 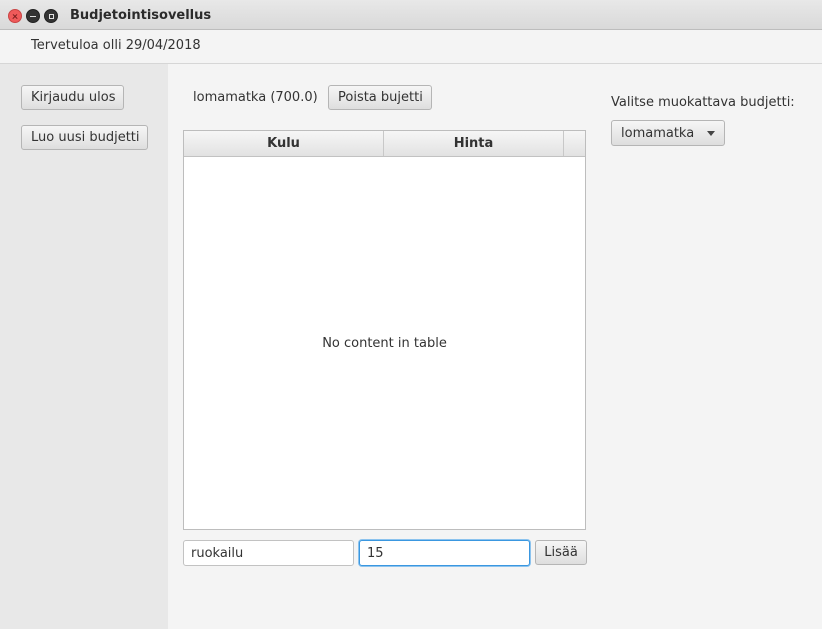 What do you see at coordinates (284, 143) in the screenshot?
I see `column-header-kulu: Kulu` at bounding box center [284, 143].